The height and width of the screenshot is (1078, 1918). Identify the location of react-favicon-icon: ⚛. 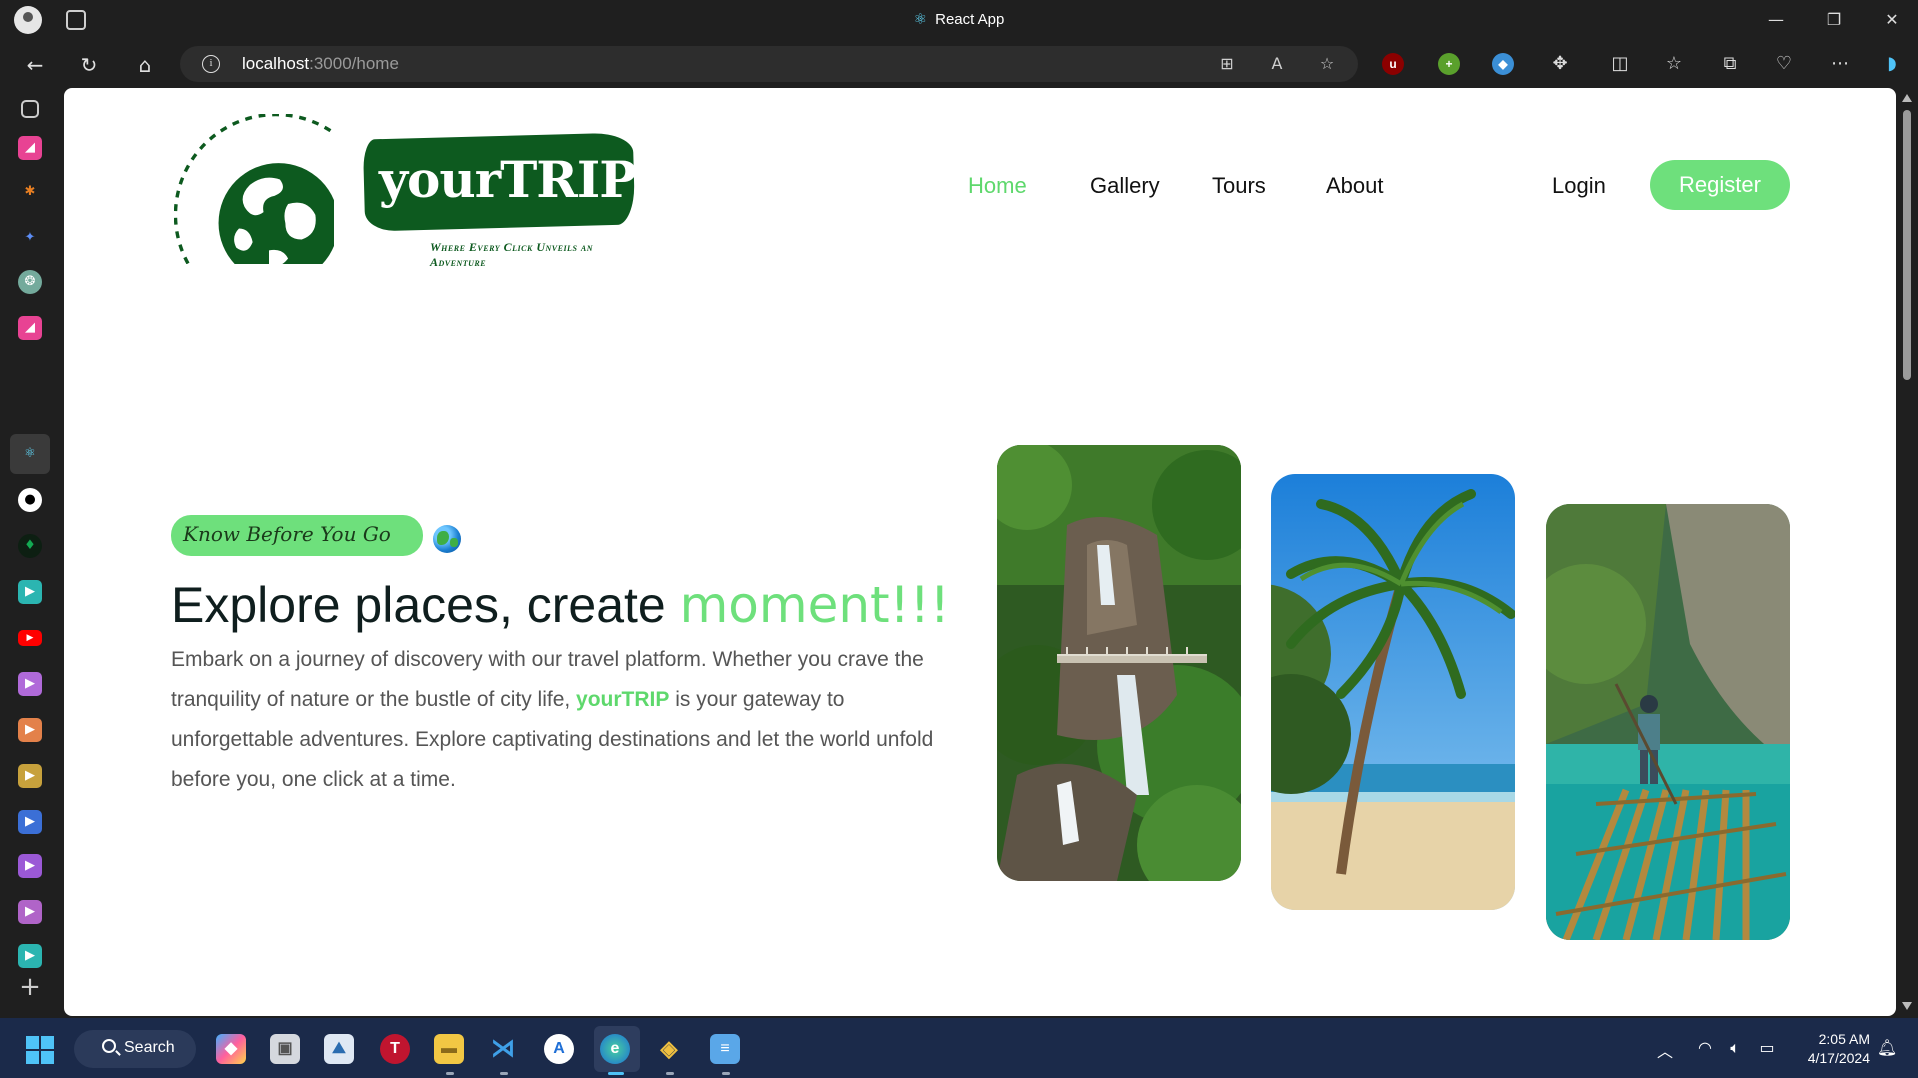
(920, 19).